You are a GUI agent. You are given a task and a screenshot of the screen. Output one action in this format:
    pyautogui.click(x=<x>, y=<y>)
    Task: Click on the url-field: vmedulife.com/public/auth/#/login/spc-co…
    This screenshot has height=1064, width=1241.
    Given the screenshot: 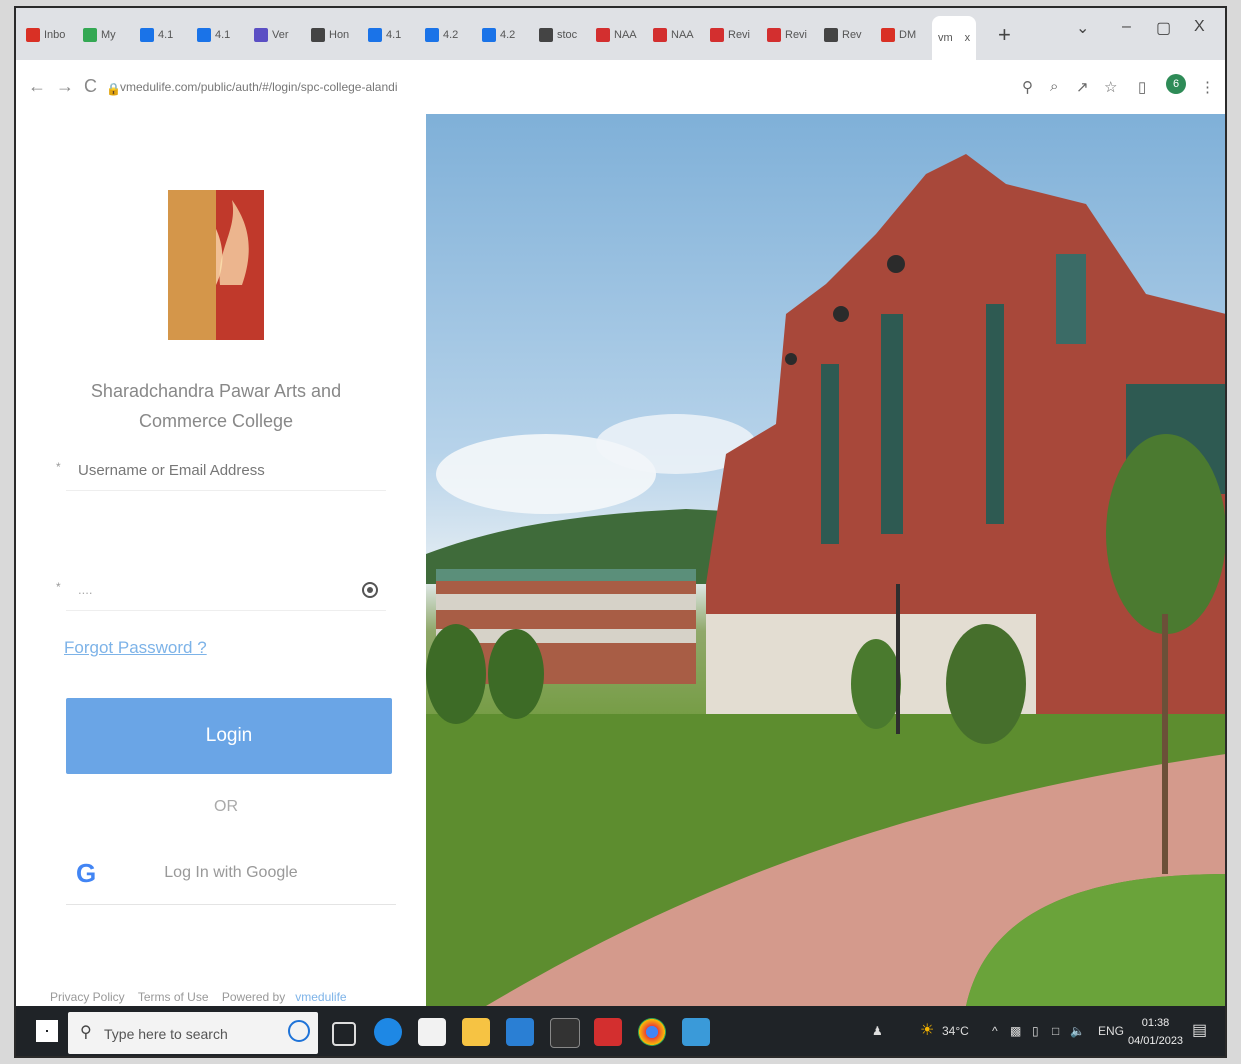 What is the action you would take?
    pyautogui.click(x=259, y=87)
    